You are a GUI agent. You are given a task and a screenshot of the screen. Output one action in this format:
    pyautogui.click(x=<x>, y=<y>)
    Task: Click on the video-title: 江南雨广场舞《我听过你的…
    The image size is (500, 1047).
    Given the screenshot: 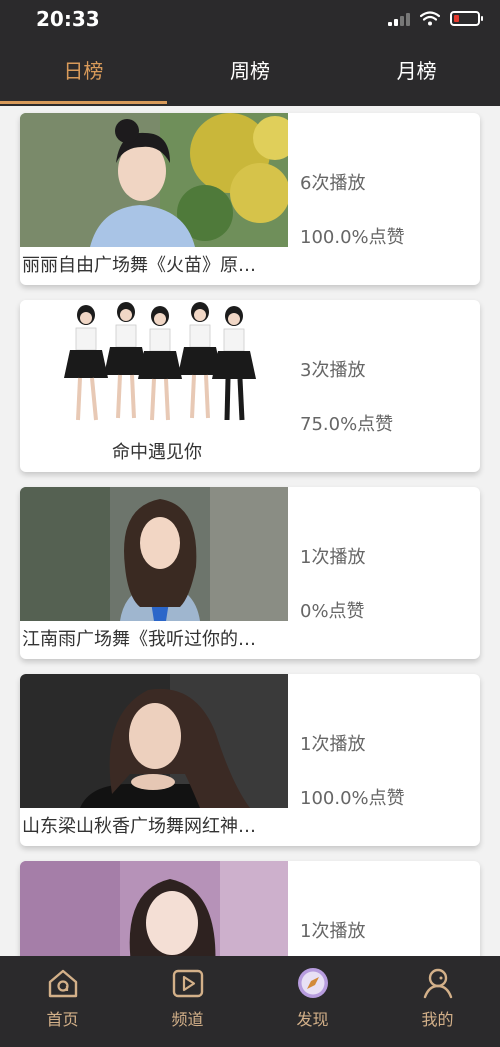 What is the action you would take?
    pyautogui.click(x=139, y=639)
    